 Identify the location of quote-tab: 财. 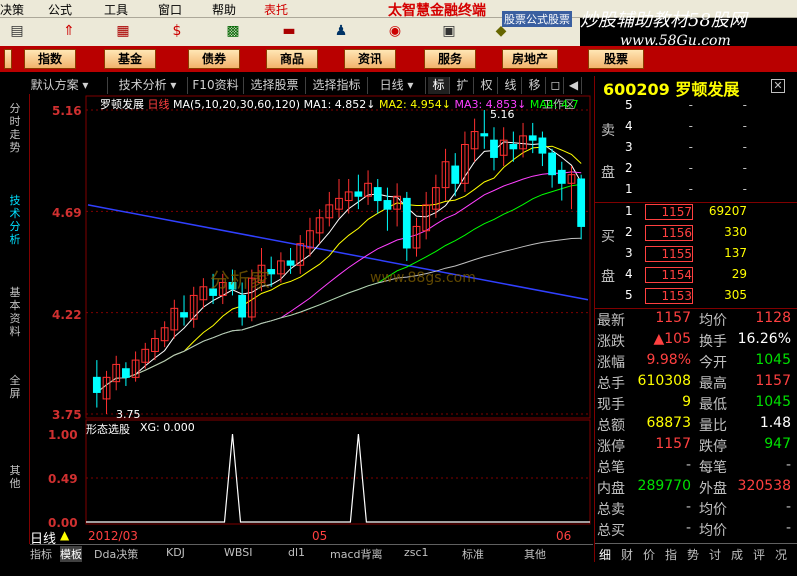
(627, 554).